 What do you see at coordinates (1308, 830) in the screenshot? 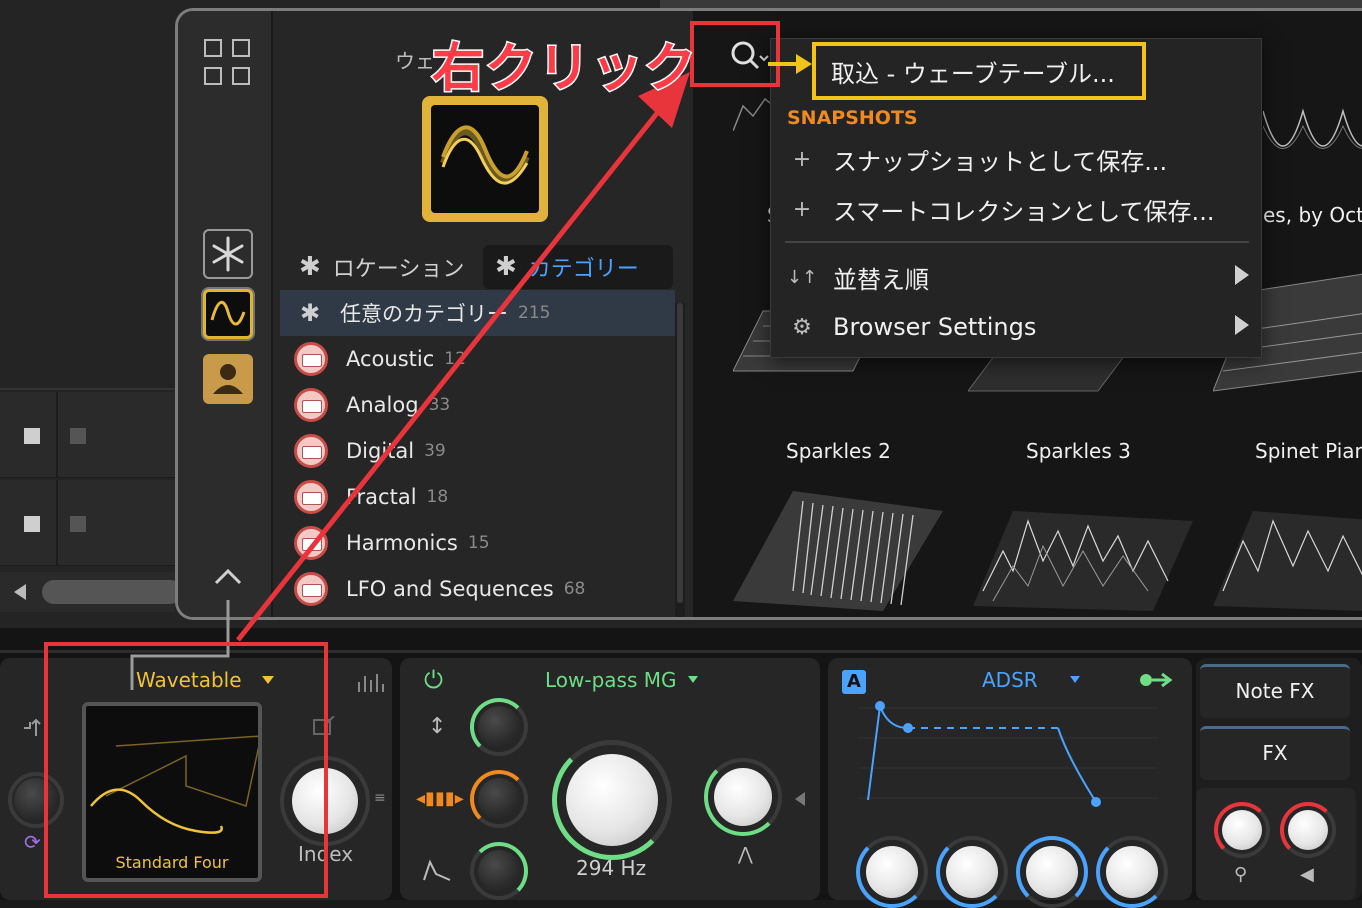
I see `volume-knob` at bounding box center [1308, 830].